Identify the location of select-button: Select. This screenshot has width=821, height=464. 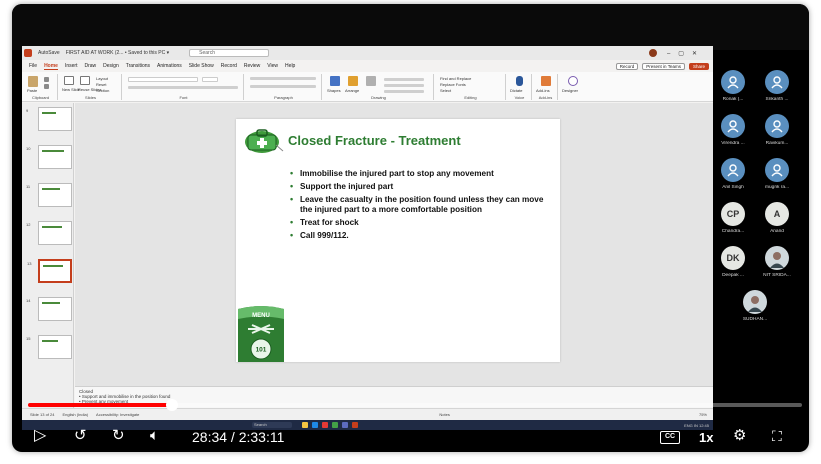
(445, 90).